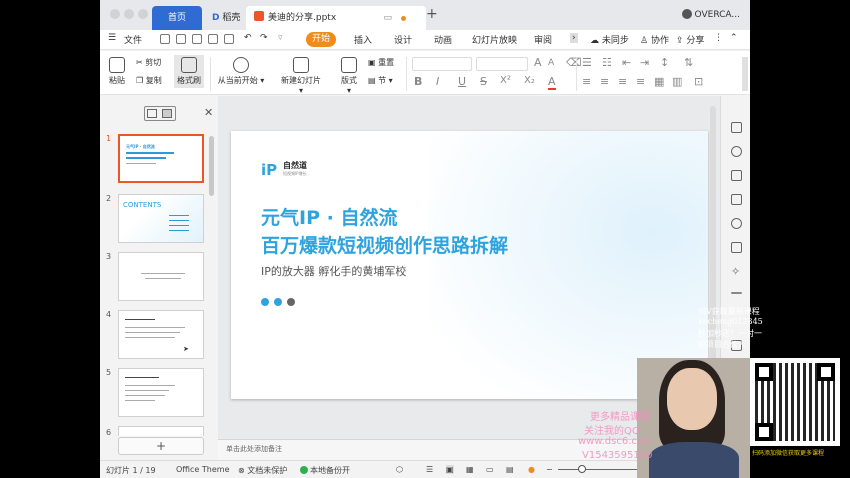 The image size is (850, 478). I want to click on export-icon, so click(197, 39).